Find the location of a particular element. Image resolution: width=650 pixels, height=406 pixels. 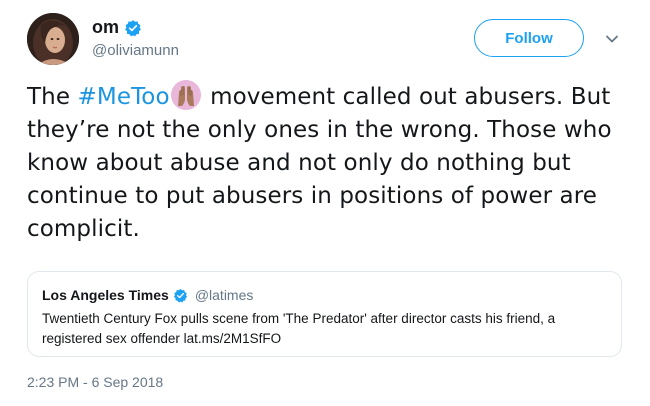

follow-button: Follow is located at coordinates (529, 38).